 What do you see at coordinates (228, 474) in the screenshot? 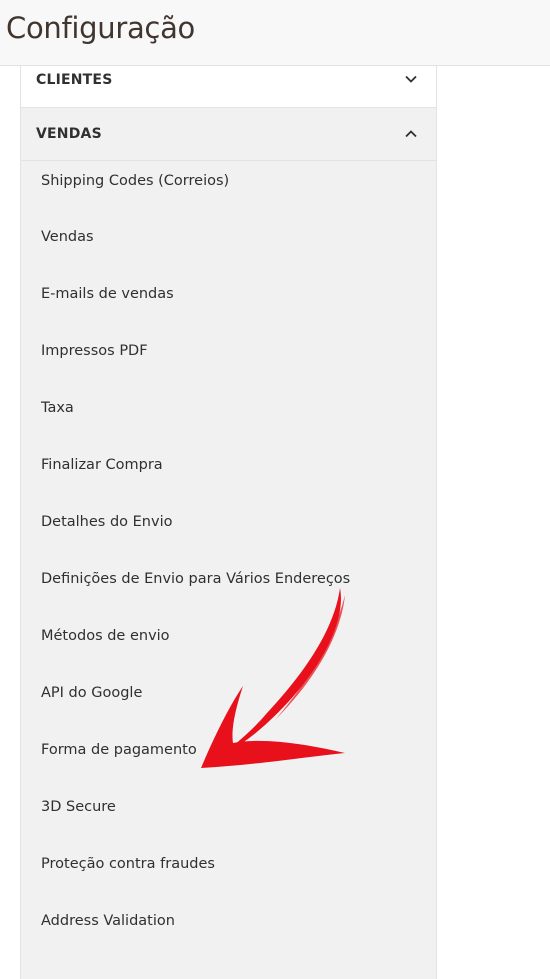
I see `nav-item-finalizar-compra: Finalizar Compra` at bounding box center [228, 474].